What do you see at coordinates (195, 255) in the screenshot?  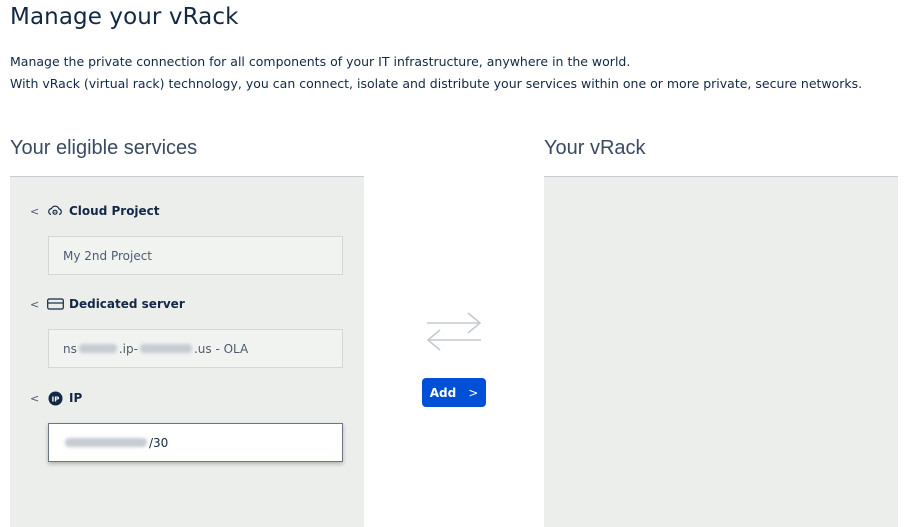 I see `list-item-cloud-project: My 2nd Project` at bounding box center [195, 255].